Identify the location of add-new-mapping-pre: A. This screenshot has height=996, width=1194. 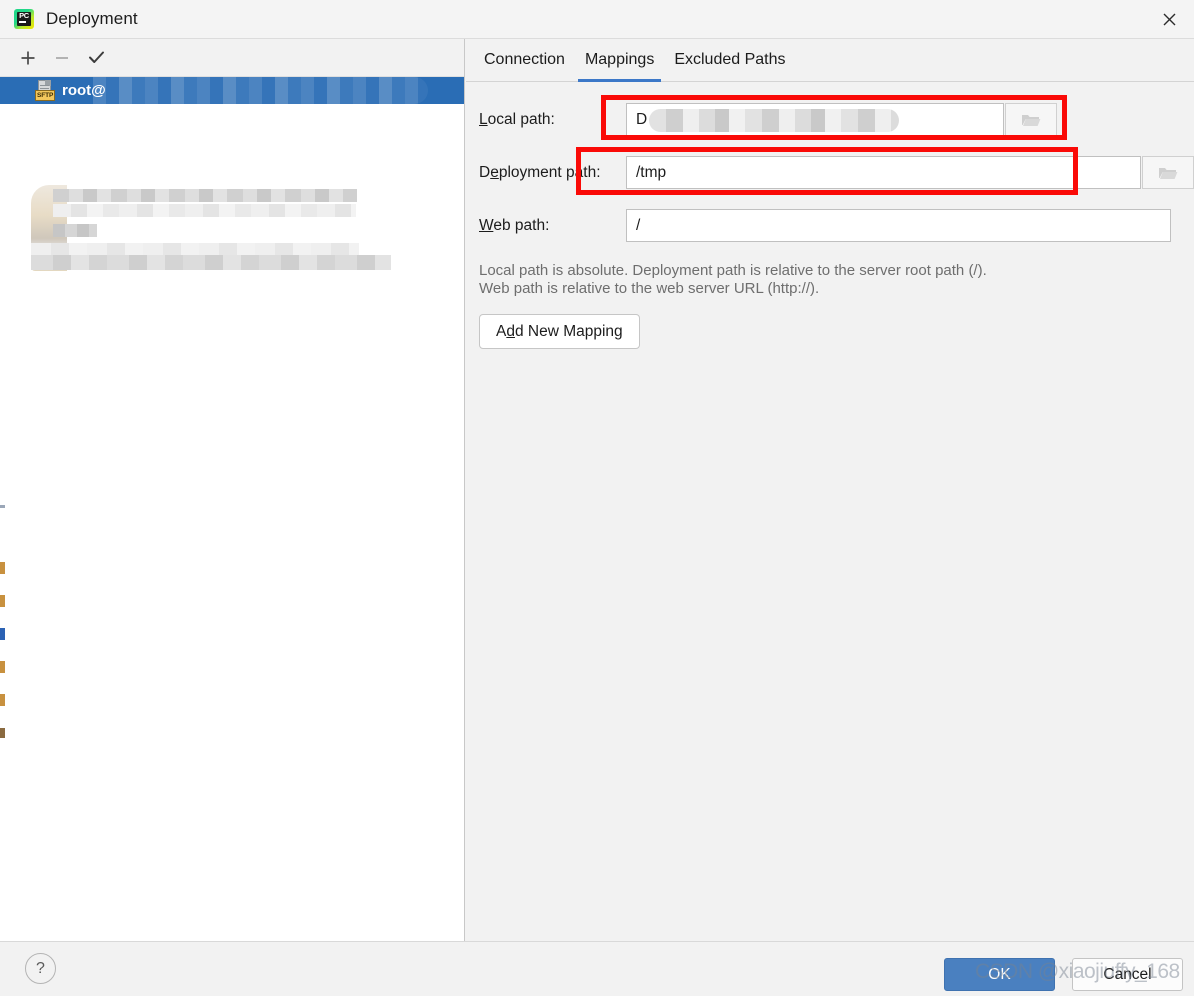
(501, 331).